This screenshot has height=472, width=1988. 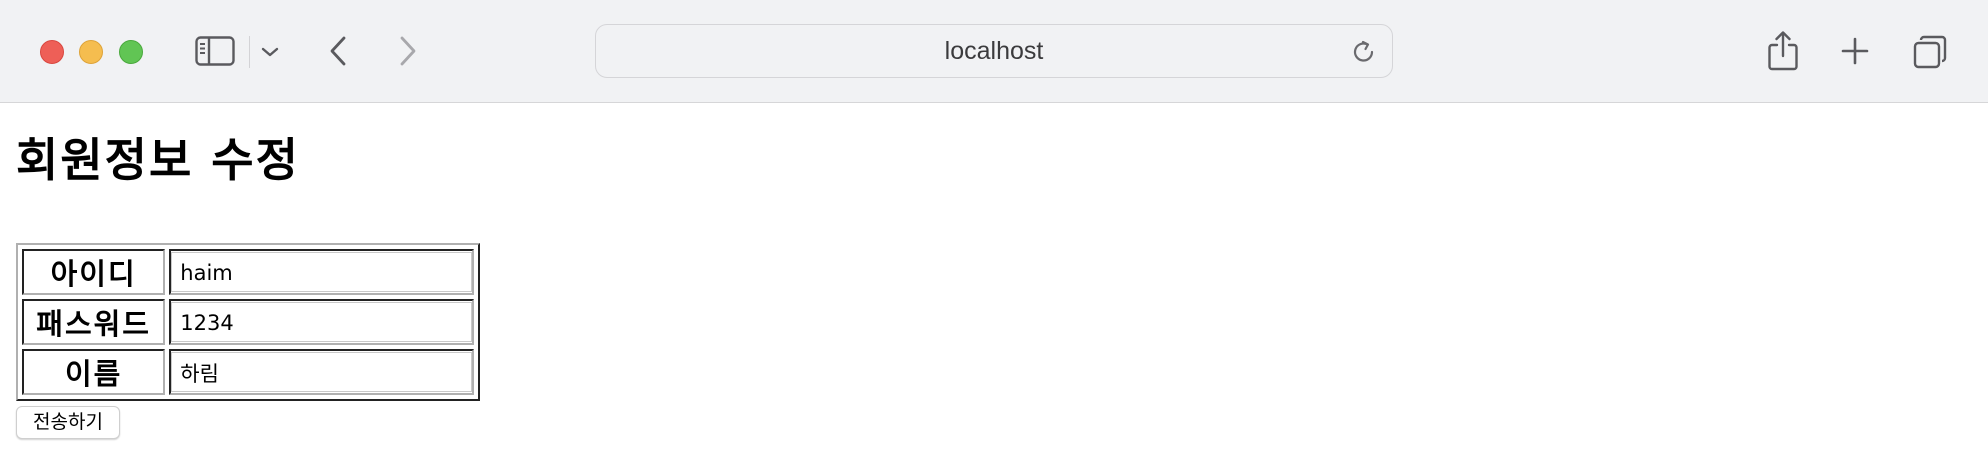 I want to click on password-input, so click(x=321, y=322).